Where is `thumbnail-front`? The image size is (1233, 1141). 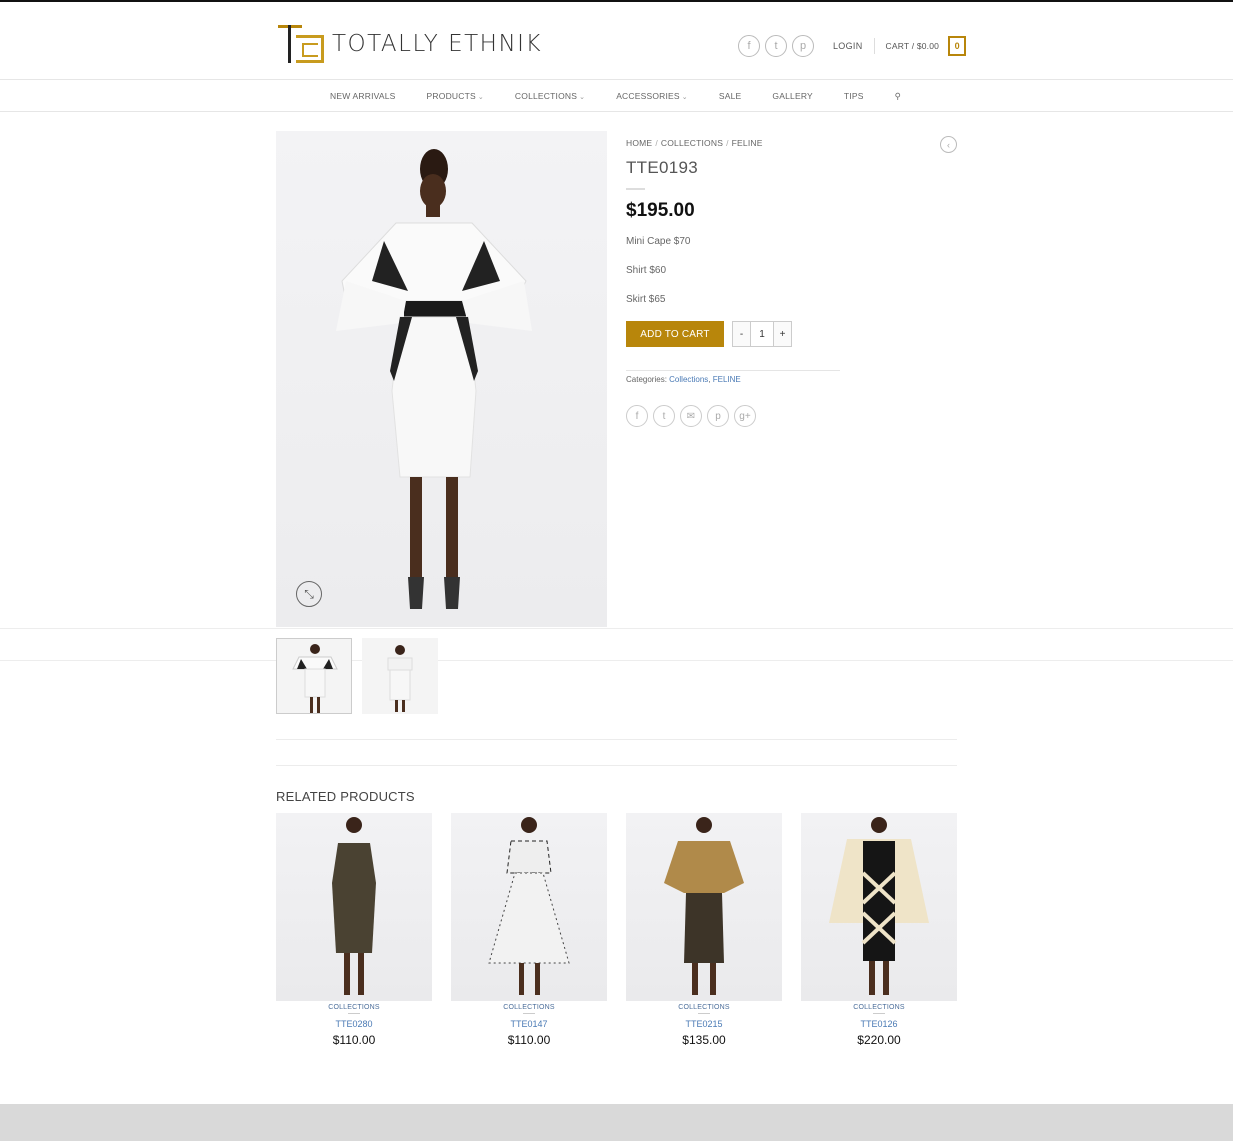
thumbnail-front is located at coordinates (314, 676).